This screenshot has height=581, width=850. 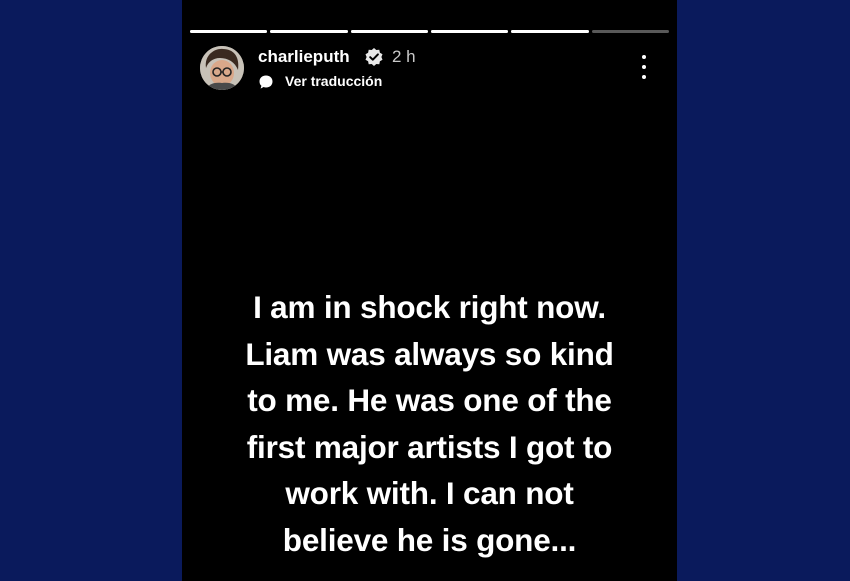 I want to click on story-progress-bar, so click(x=429, y=31).